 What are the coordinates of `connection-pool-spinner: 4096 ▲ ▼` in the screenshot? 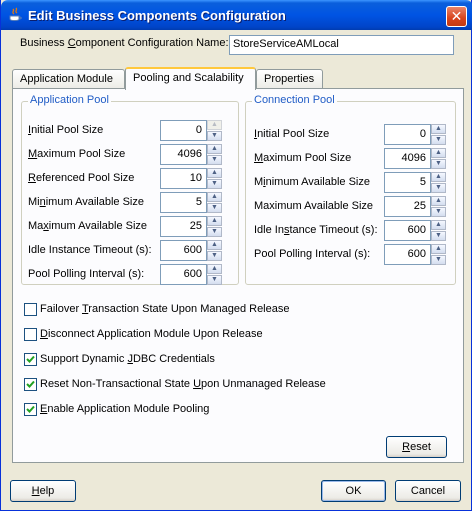 It's located at (415, 158).